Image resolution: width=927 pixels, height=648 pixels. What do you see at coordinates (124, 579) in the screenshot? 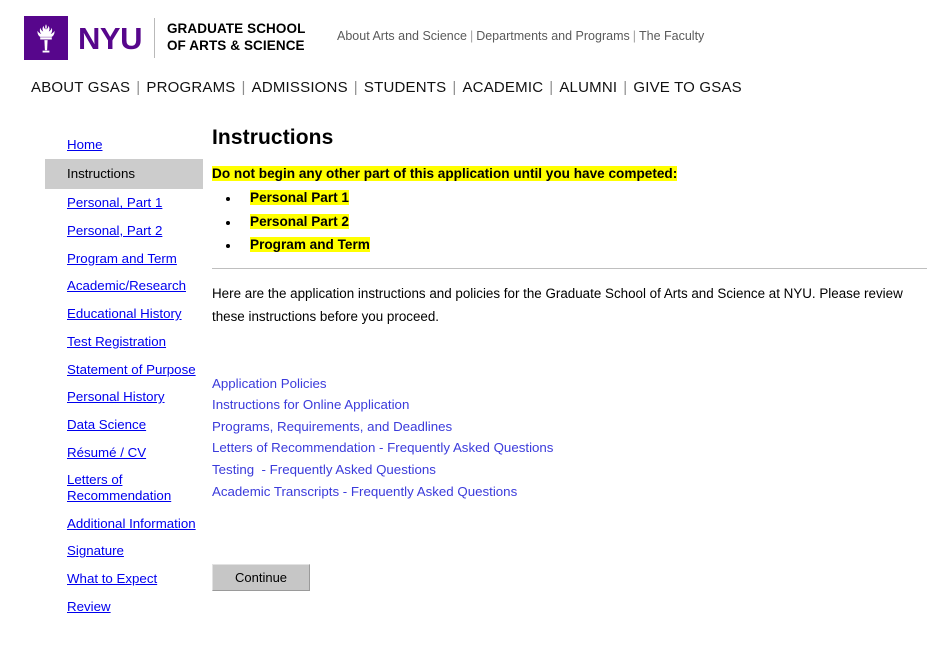
I see `sidebar-item-what-to-expect: What to Expect` at bounding box center [124, 579].